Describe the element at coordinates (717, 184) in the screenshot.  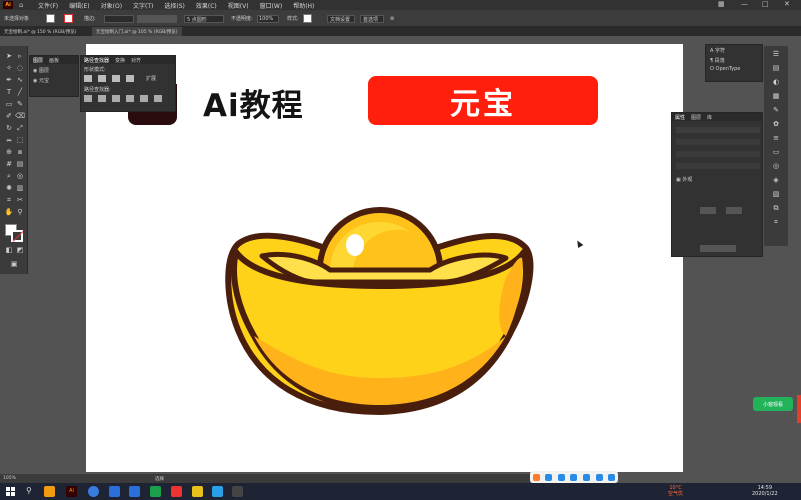
I see `properties-panel: 属性 图层 库 ▣ 外观` at that location.